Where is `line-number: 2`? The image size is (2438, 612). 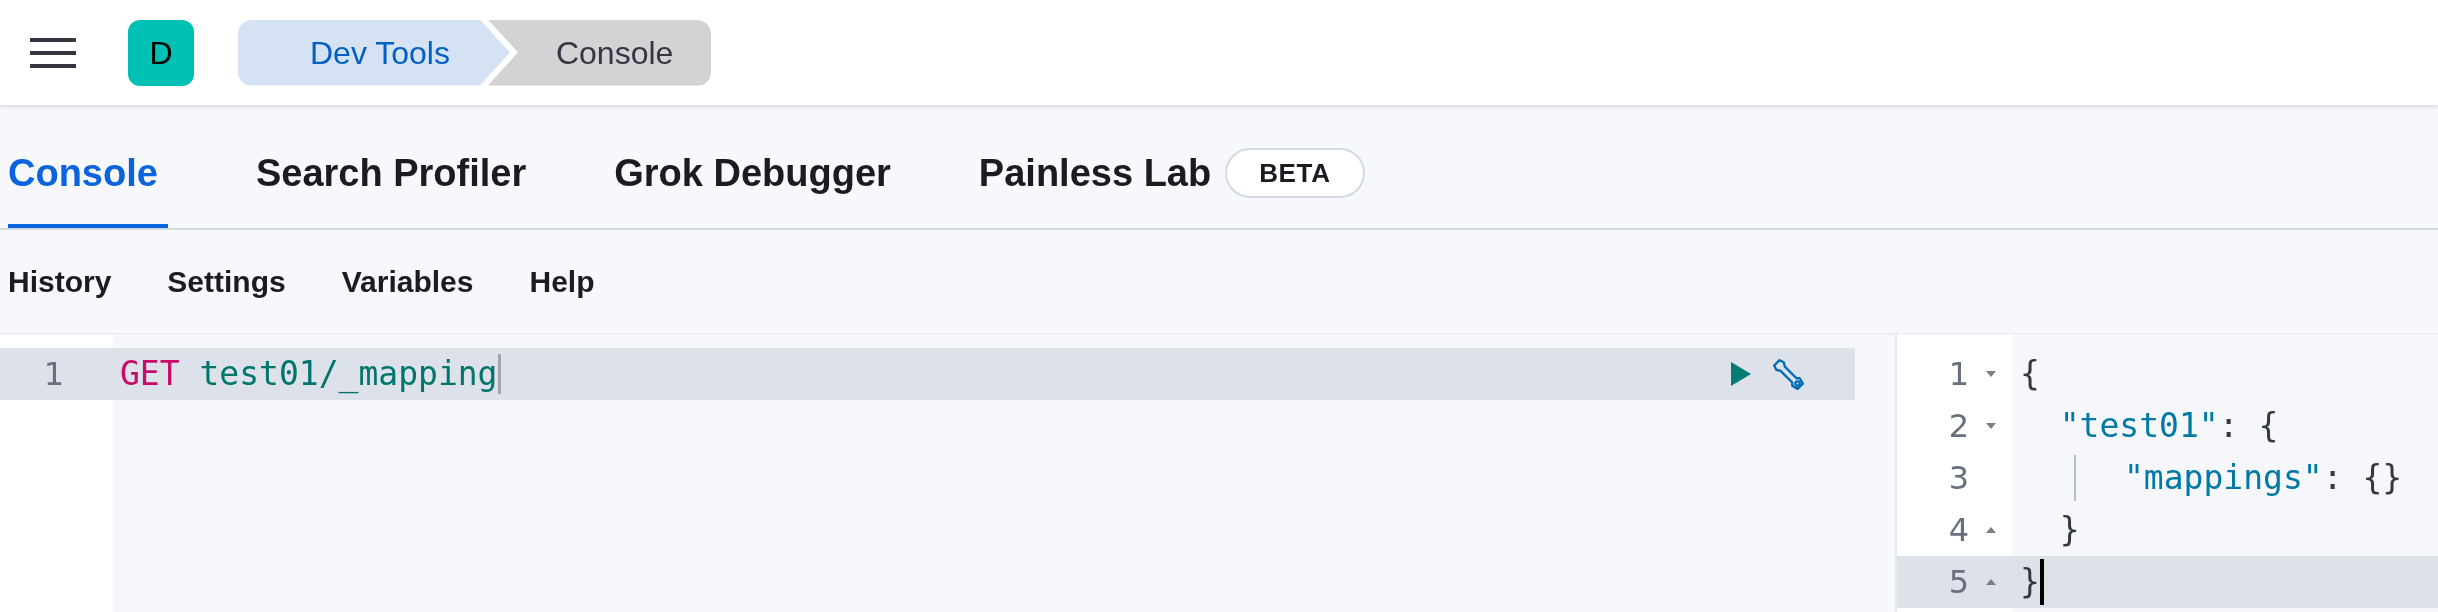
line-number: 2 is located at coordinates (1958, 426).